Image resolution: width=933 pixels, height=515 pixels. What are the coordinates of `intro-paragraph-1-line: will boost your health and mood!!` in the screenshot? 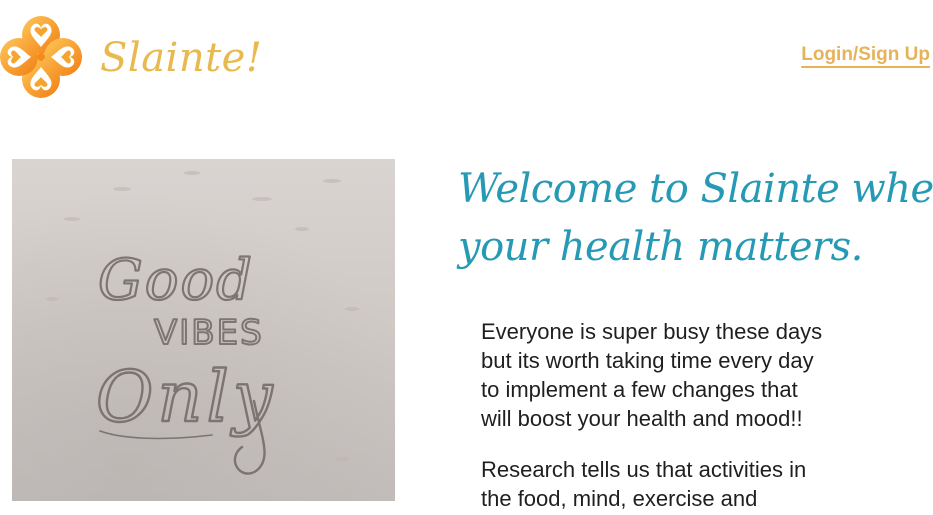 It's located at (642, 418).